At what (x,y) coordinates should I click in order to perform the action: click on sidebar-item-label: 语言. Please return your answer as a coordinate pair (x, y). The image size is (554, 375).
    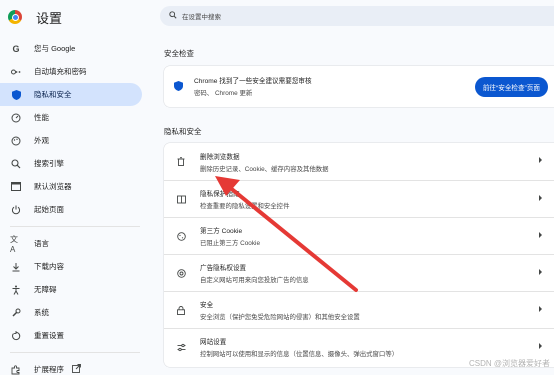
    Looking at the image, I should click on (41, 243).